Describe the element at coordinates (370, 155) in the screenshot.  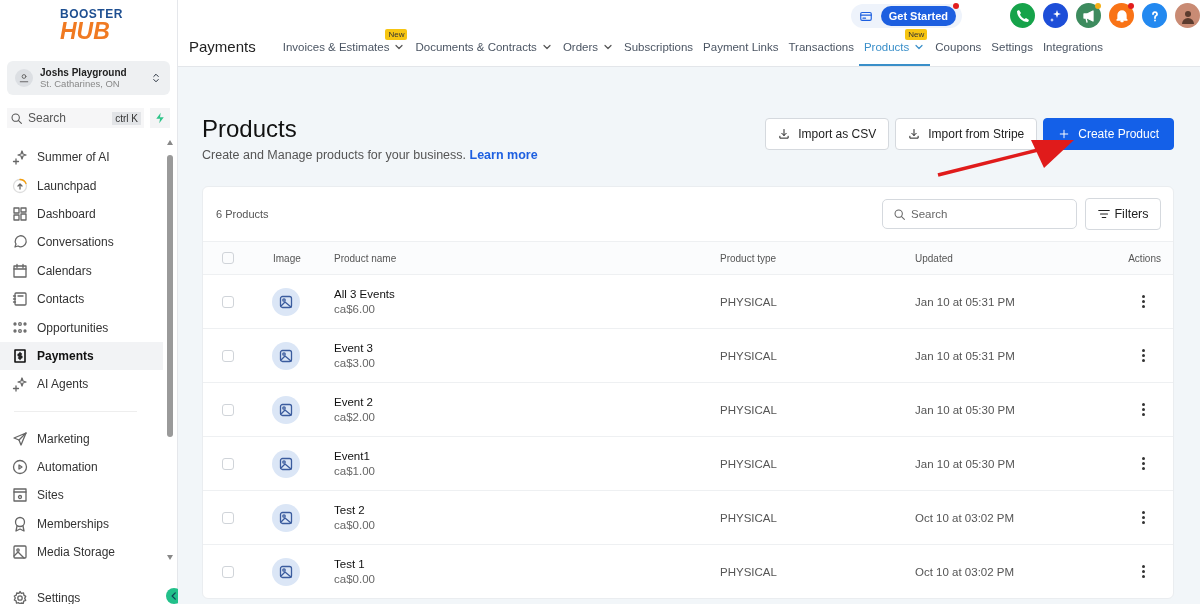
I see `page-subtitle: Create and Manage products for your business. Learn more` at that location.